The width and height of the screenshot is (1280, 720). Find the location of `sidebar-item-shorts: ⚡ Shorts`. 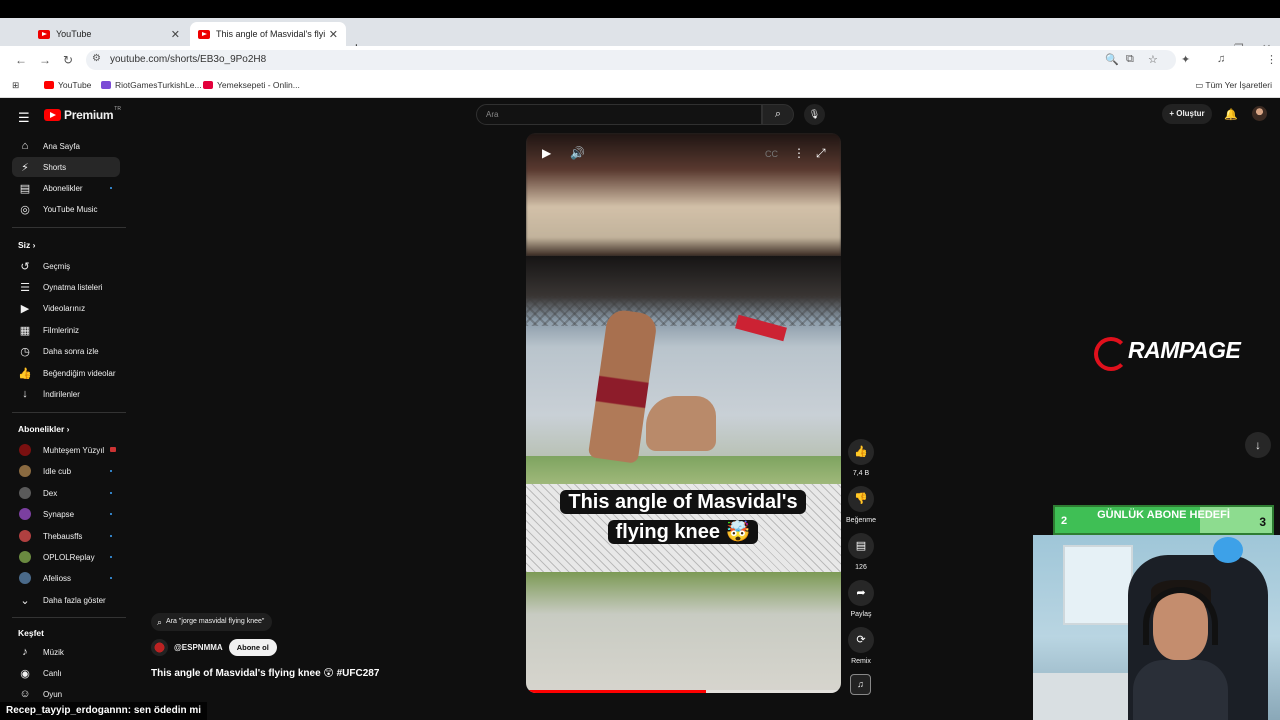

sidebar-item-shorts: ⚡ Shorts is located at coordinates (66, 167).